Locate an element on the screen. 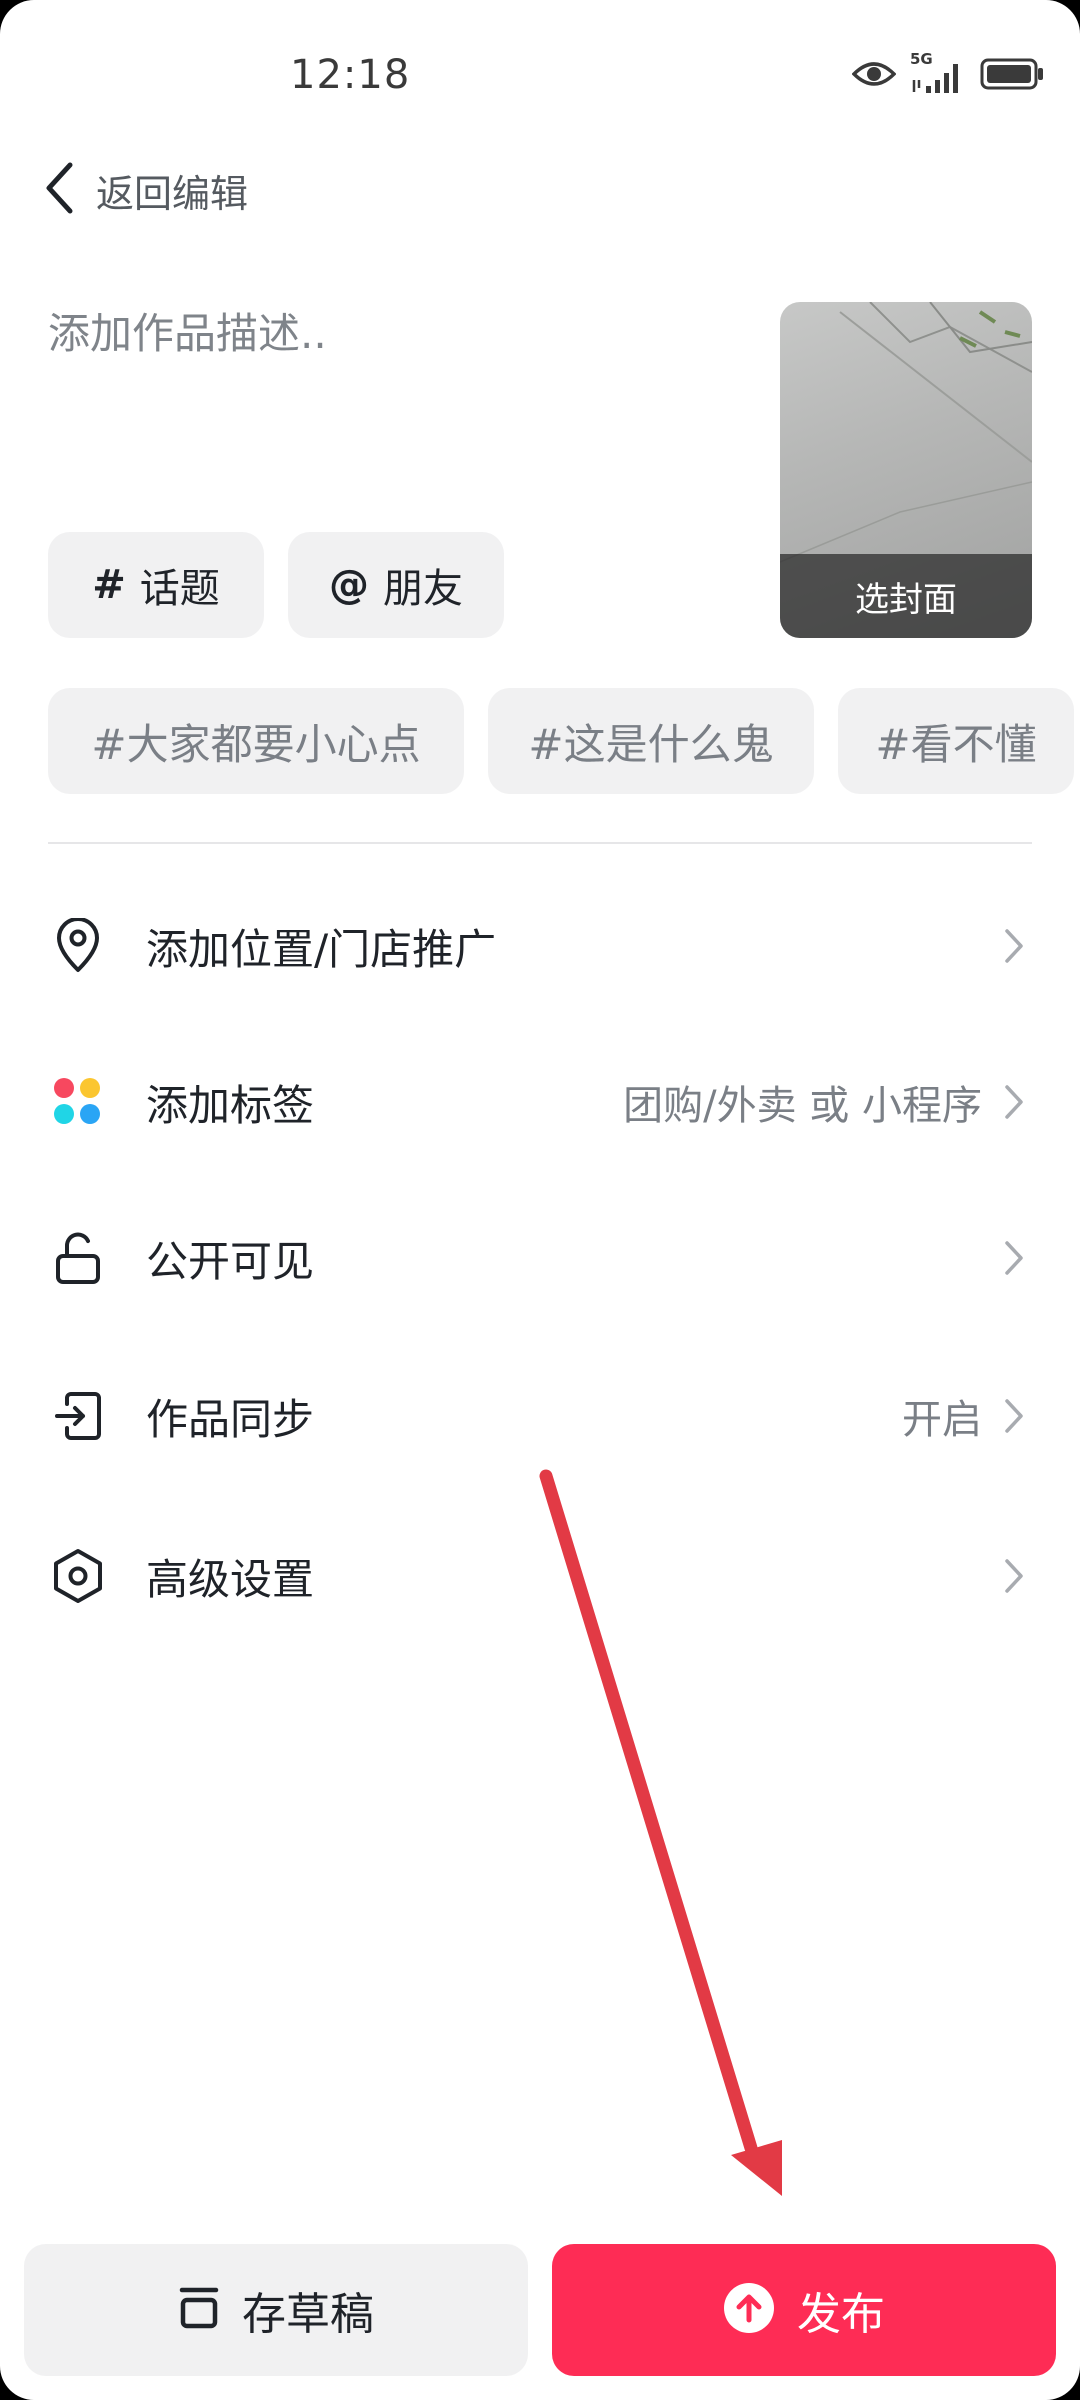  settings-row-sync: 作品同步 开启 is located at coordinates (540, 1416).